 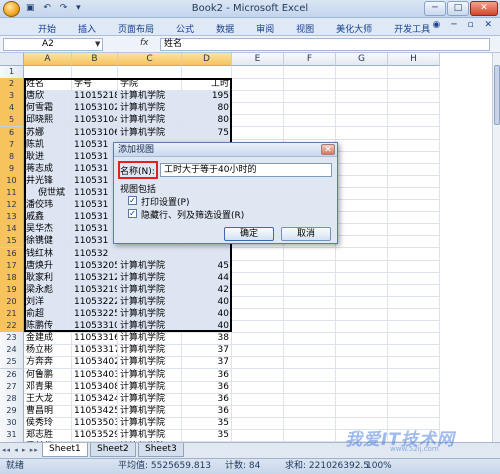 What do you see at coordinates (310, 59) in the screenshot?
I see `column-header: F` at bounding box center [310, 59].